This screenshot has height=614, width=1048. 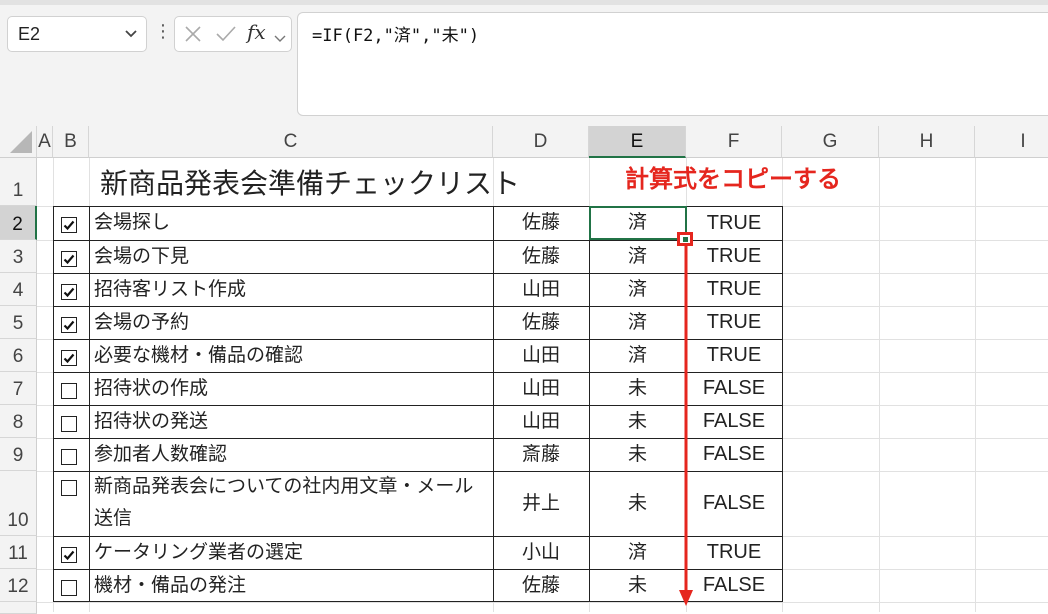 What do you see at coordinates (310, 182) in the screenshot?
I see `sheet-title: 新商品発表会準備チェックリスト` at bounding box center [310, 182].